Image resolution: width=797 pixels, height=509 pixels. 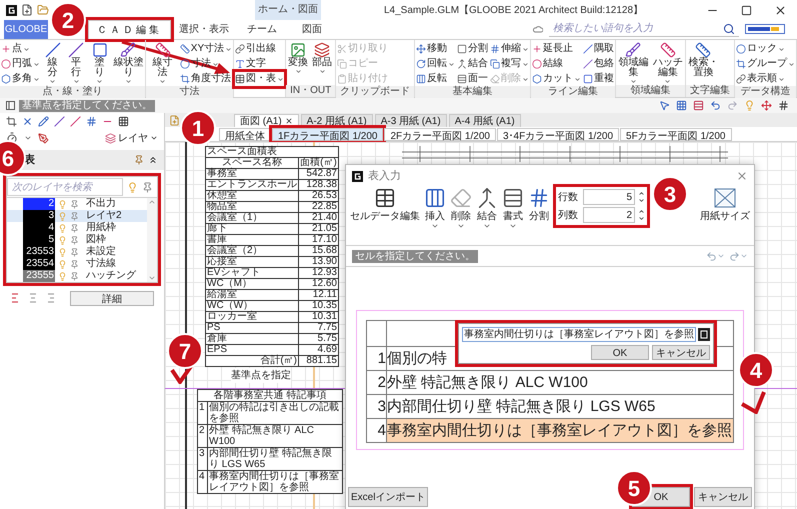 I want to click on view-tab: 5Fカラー平面図 1/200, so click(x=676, y=134).